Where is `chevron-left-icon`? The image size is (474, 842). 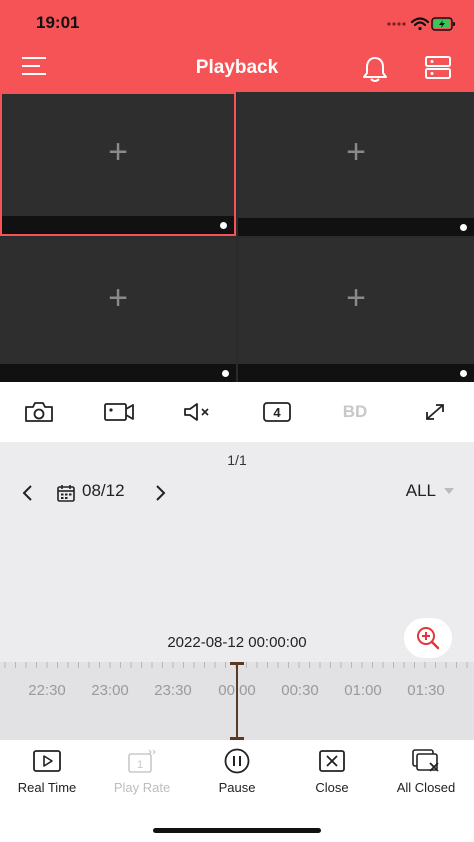
chevron-left-icon is located at coordinates (27, 493).